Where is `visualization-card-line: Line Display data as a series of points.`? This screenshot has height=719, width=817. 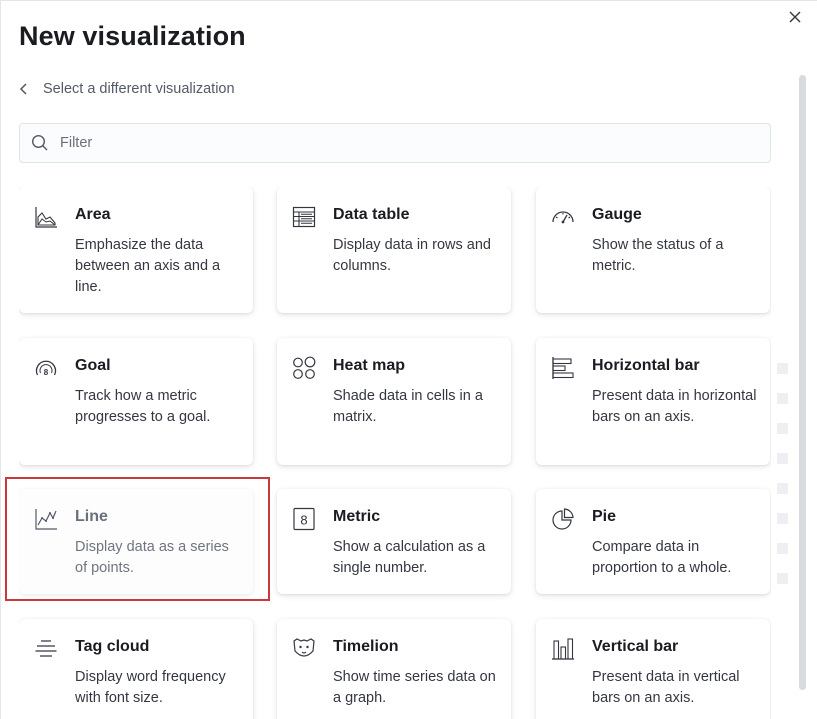
visualization-card-line: Line Display data as a series of points. is located at coordinates (136, 541).